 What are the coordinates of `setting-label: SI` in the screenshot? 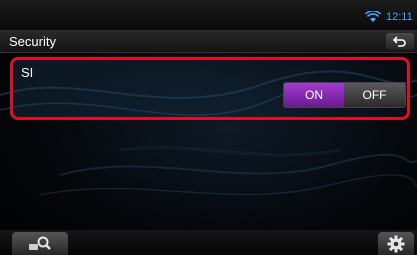 It's located at (27, 72).